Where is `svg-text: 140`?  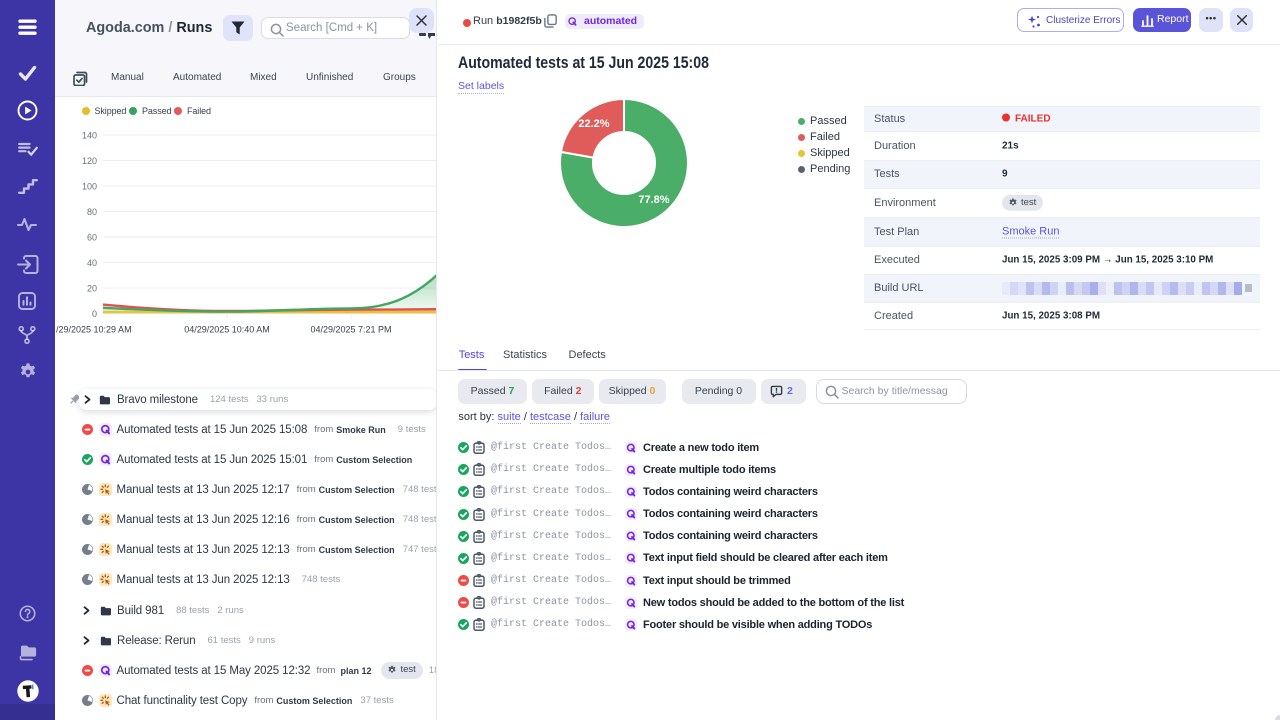
svg-text: 140 is located at coordinates (89, 136).